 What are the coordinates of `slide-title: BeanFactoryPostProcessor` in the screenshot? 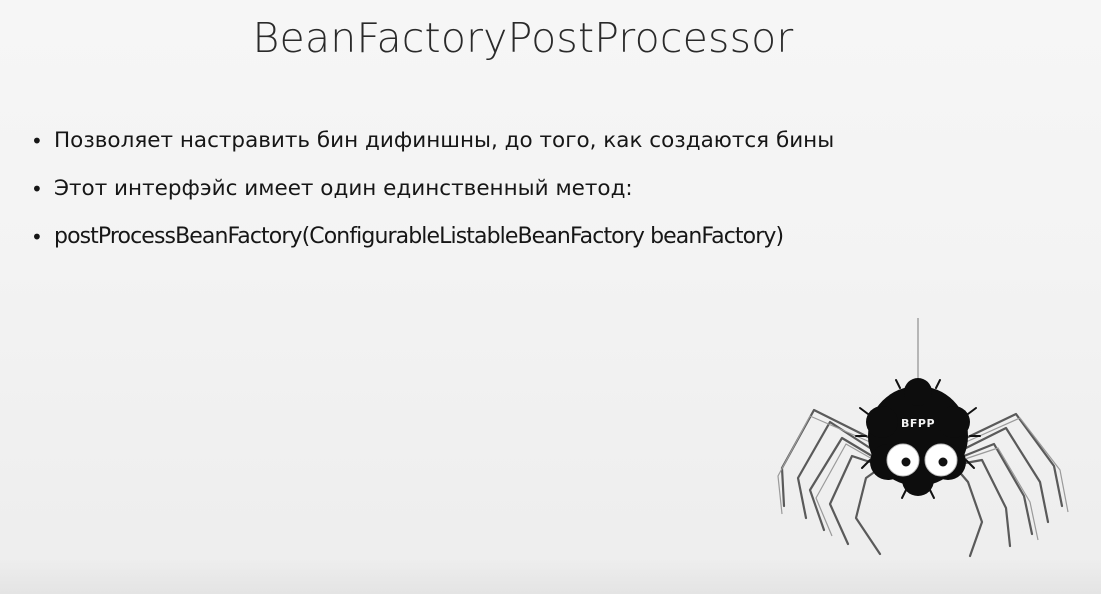 It's located at (523, 38).